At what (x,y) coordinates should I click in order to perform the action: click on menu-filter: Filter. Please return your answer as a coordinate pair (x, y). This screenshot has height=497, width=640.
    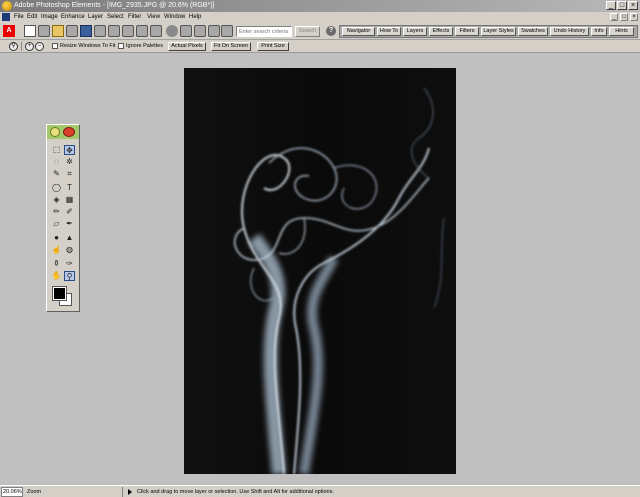
    Looking at the image, I should click on (134, 17).